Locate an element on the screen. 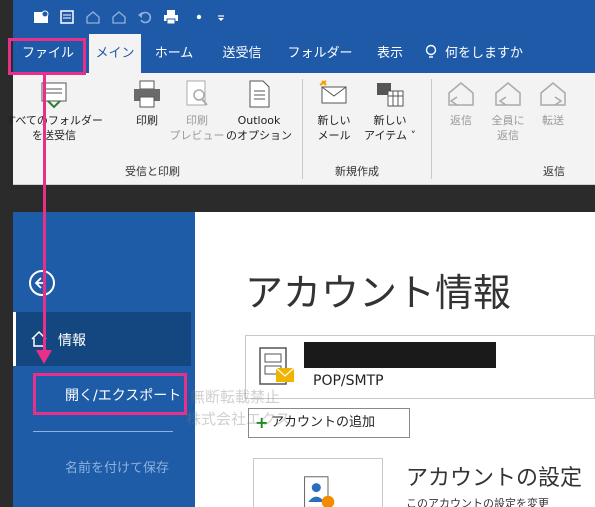 The height and width of the screenshot is (507, 595). account-selector: POP/SMTP is located at coordinates (420, 367).